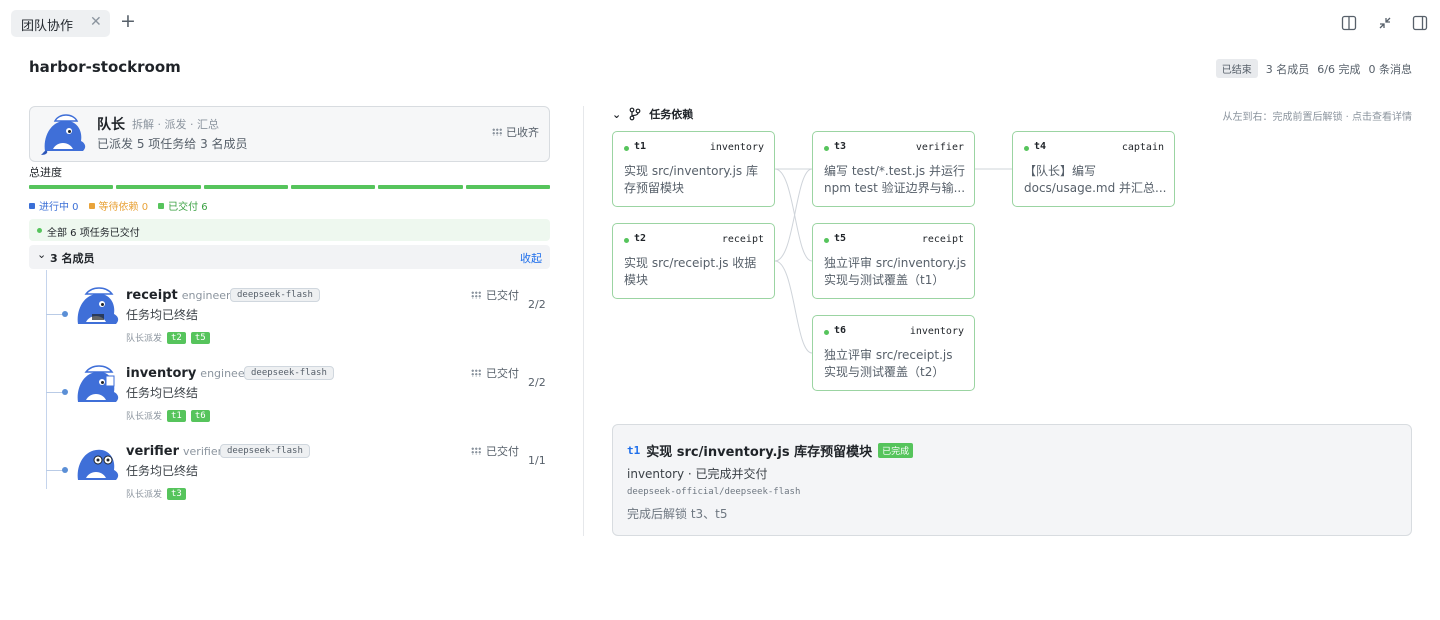 The height and width of the screenshot is (620, 1440). Describe the element at coordinates (714, 492) in the screenshot. I see `detail-model: deepseek-official/deepseek-flash` at that location.